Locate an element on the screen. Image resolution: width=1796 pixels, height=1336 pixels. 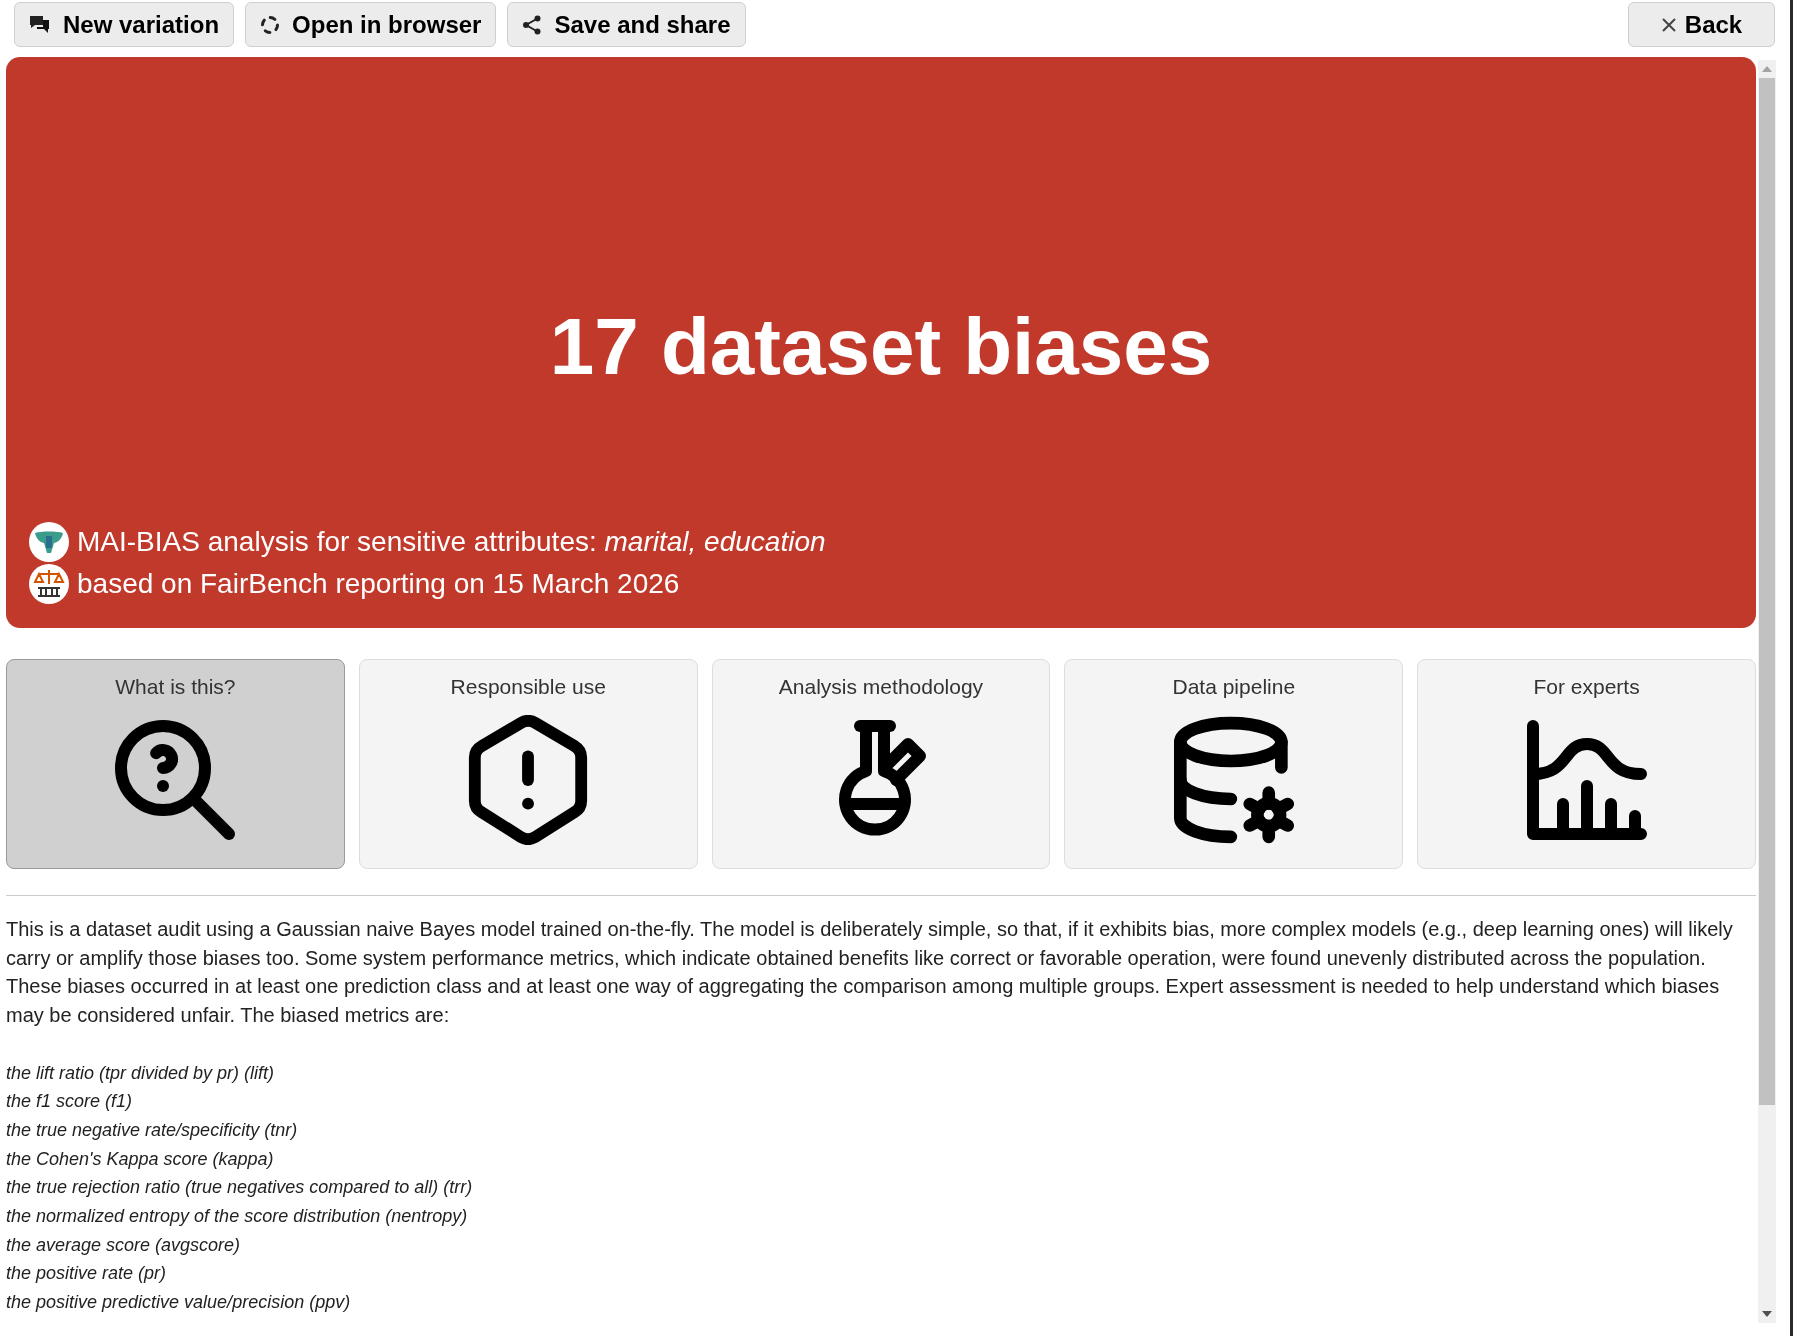
section-card: For experts is located at coordinates (1586, 764).